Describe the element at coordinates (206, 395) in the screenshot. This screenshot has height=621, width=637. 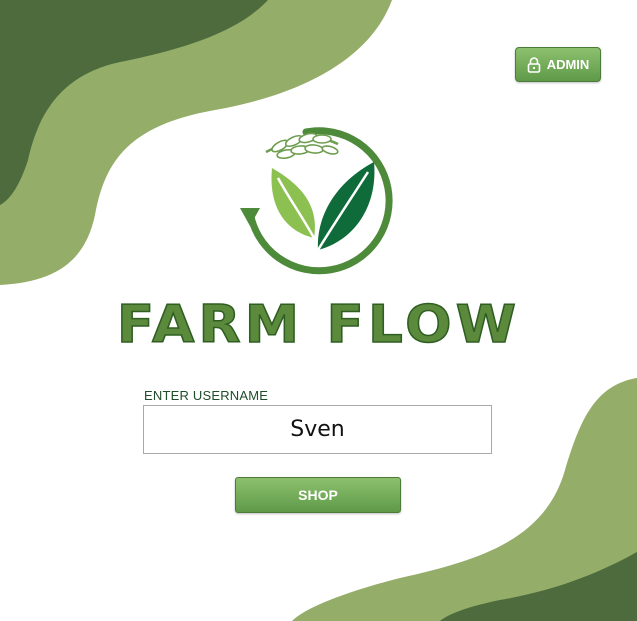
I see `username-label: ENTER USERNAME` at that location.